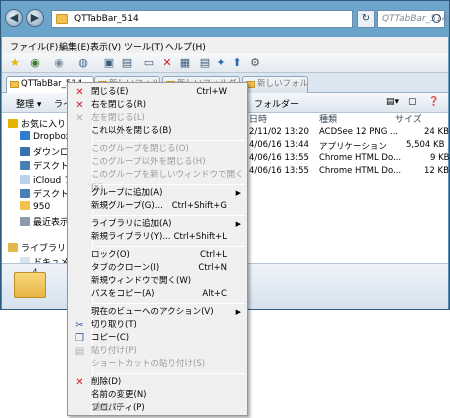 The height and width of the screenshot is (418, 450). Describe the element at coordinates (157, 364) in the screenshot. I see `menu-item-paste-shortcut: ショートカットの貼り付け(S)` at that location.